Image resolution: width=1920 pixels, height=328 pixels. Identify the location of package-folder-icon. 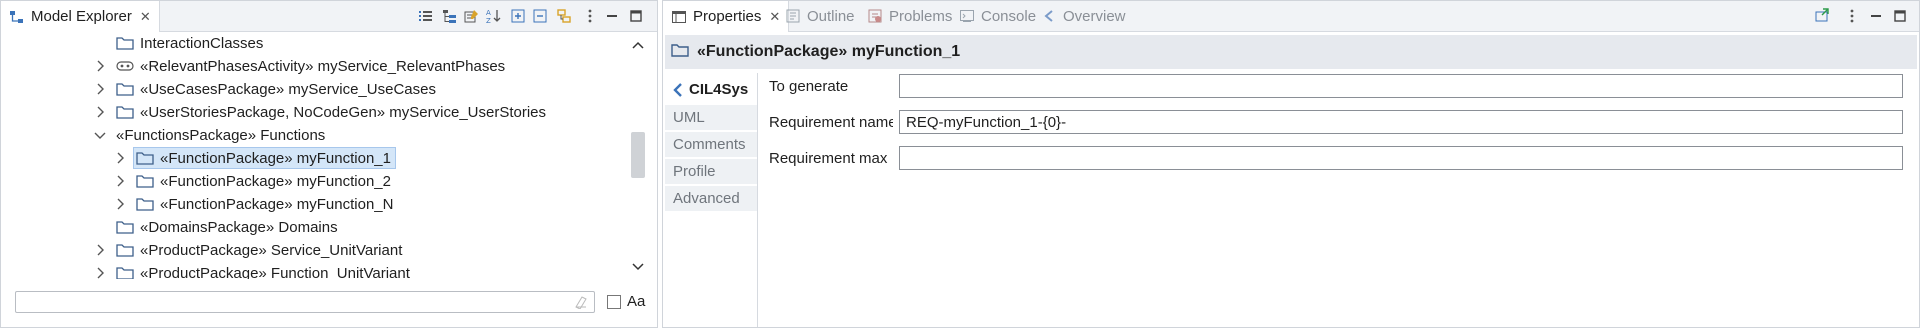
(680, 52).